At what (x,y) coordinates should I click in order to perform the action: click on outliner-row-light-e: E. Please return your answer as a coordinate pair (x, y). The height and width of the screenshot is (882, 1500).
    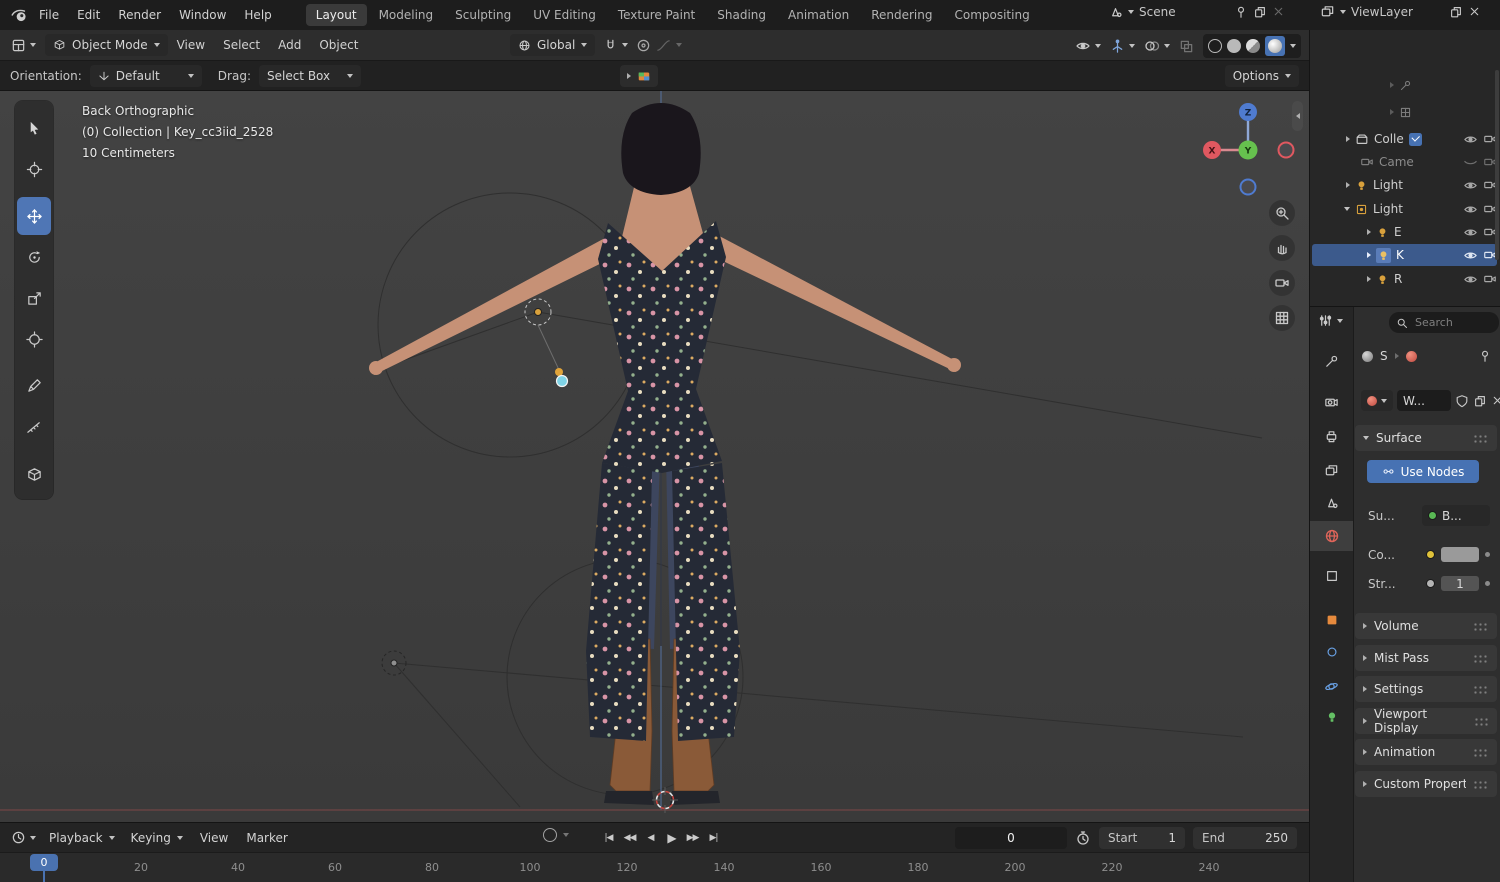
    Looking at the image, I should click on (1404, 232).